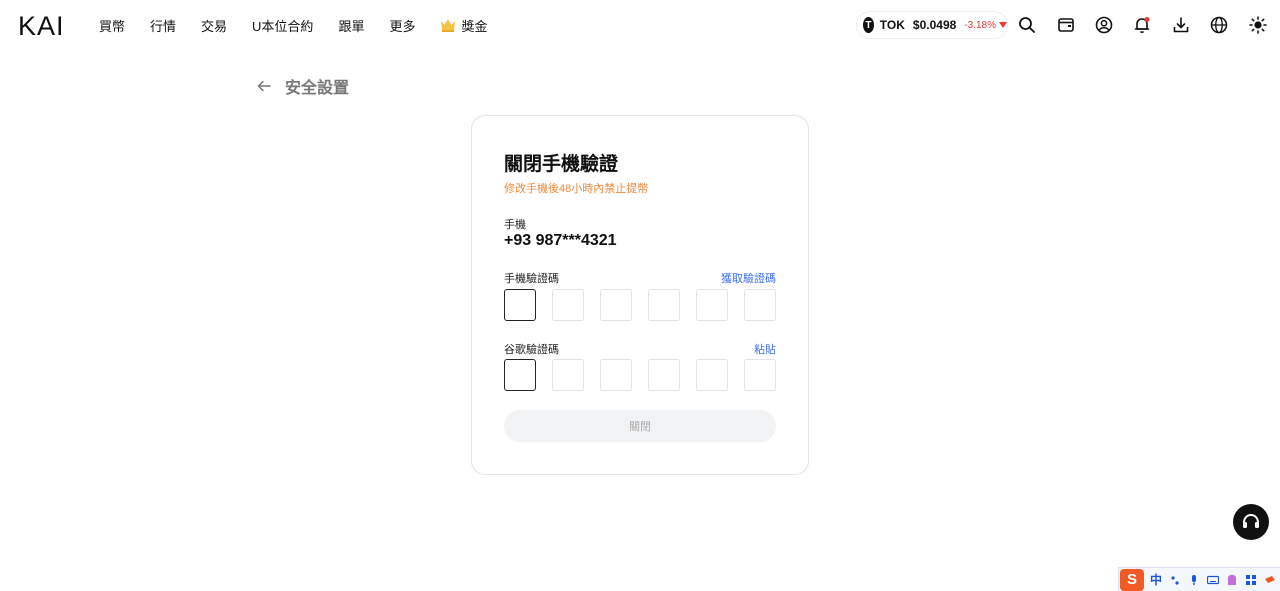 The image size is (1280, 591). What do you see at coordinates (640, 305) in the screenshot?
I see `sms-code-input-group` at bounding box center [640, 305].